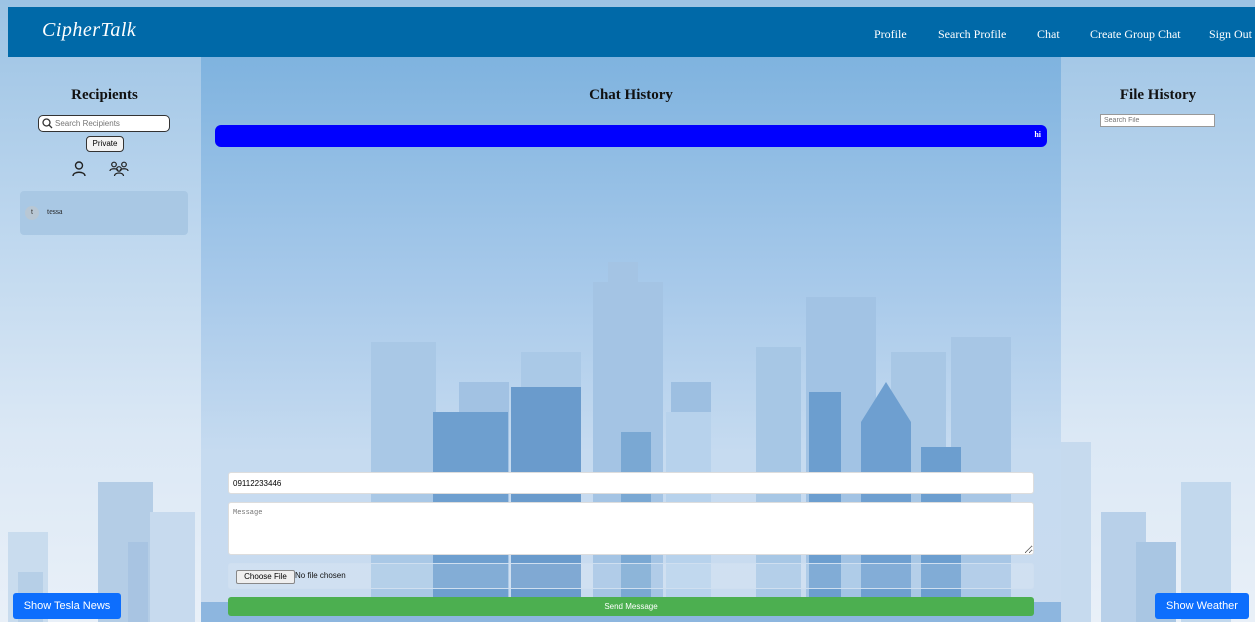 Image resolution: width=1255 pixels, height=622 pixels. What do you see at coordinates (1202, 606) in the screenshot?
I see `show-weather-button: Show Weather` at bounding box center [1202, 606].